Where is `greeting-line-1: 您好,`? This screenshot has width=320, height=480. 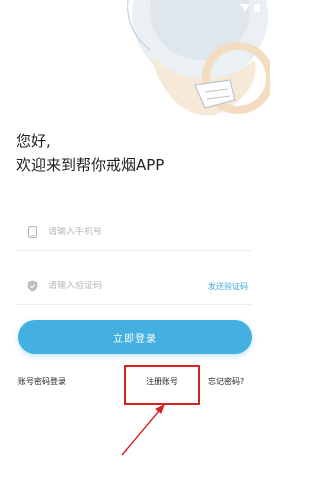 greeting-line-1: 您好, is located at coordinates (33, 141).